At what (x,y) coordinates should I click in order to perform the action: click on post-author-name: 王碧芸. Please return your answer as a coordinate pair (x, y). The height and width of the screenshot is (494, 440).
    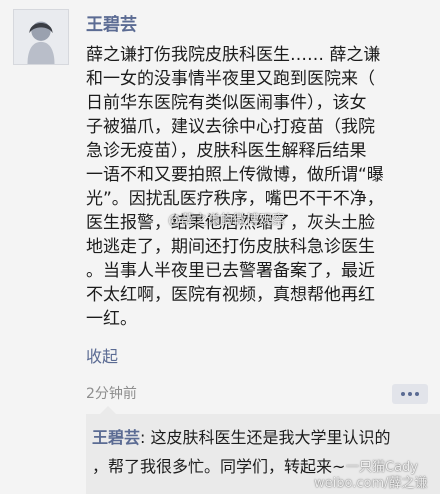
    Looking at the image, I should click on (111, 25).